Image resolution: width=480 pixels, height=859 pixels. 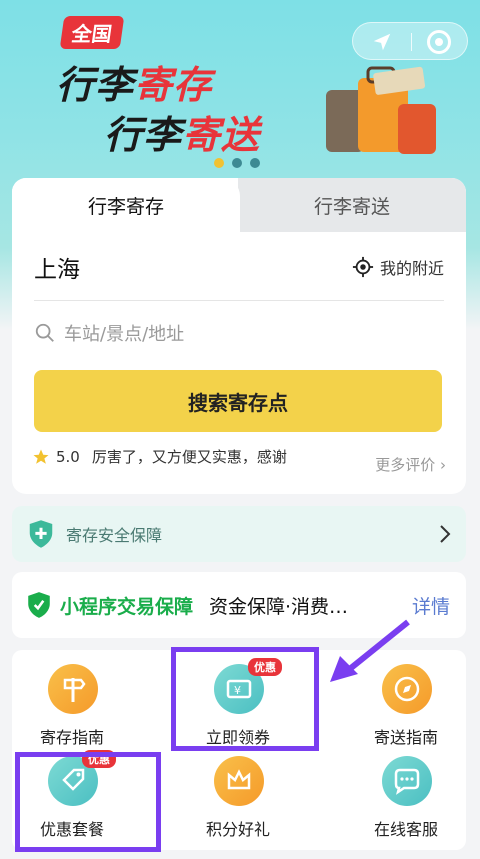 I want to click on locate-icon, so click(x=363, y=267).